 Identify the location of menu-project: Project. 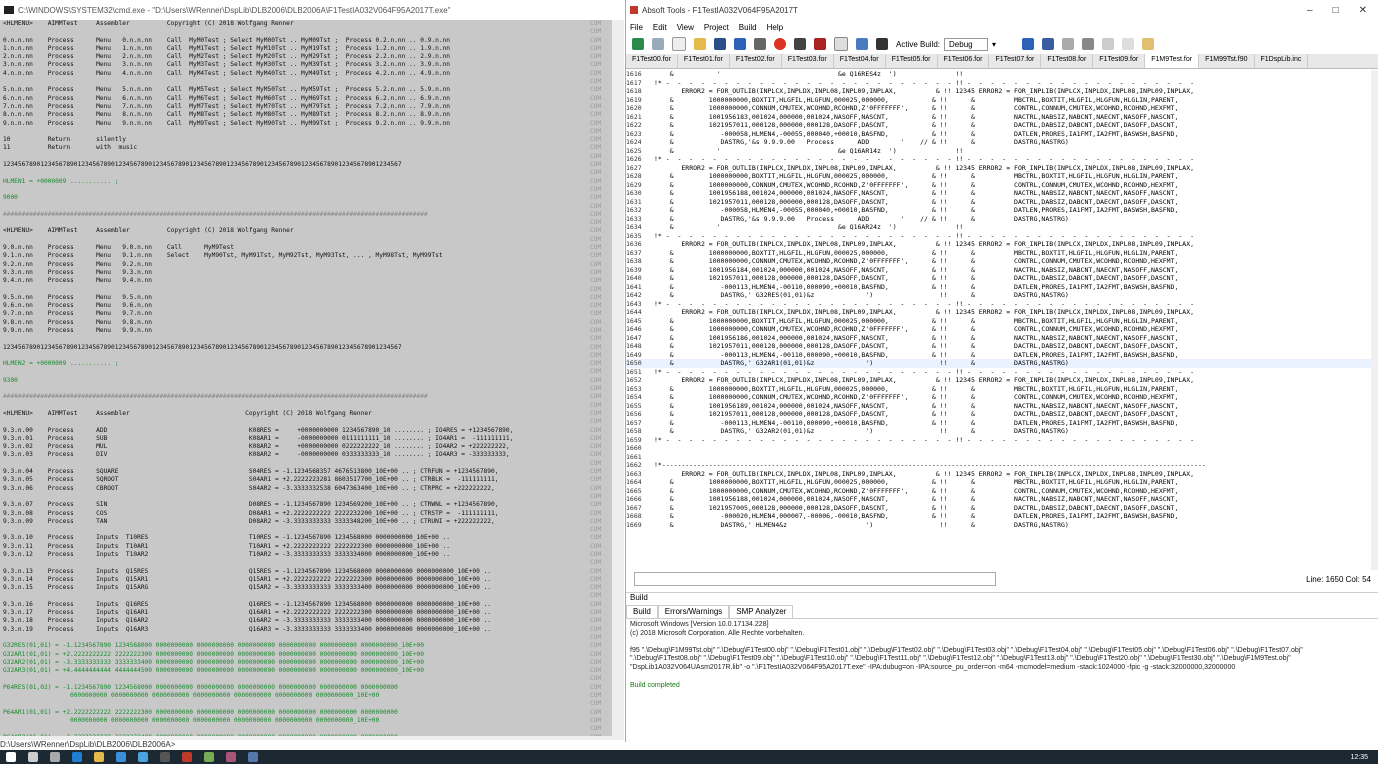
(716, 27).